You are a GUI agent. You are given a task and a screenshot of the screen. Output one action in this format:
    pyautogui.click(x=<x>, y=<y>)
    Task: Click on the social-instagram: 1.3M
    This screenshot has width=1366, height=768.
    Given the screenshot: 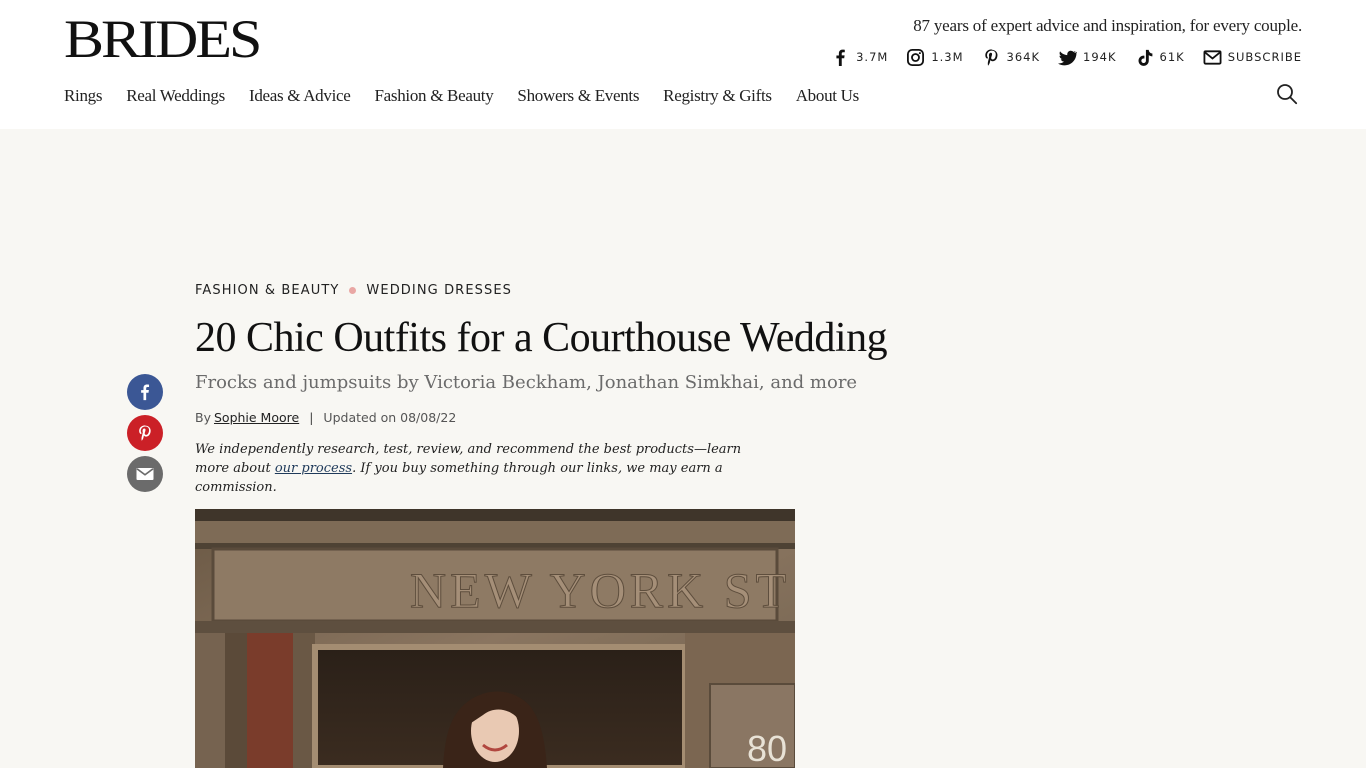 What is the action you would take?
    pyautogui.click(x=934, y=57)
    